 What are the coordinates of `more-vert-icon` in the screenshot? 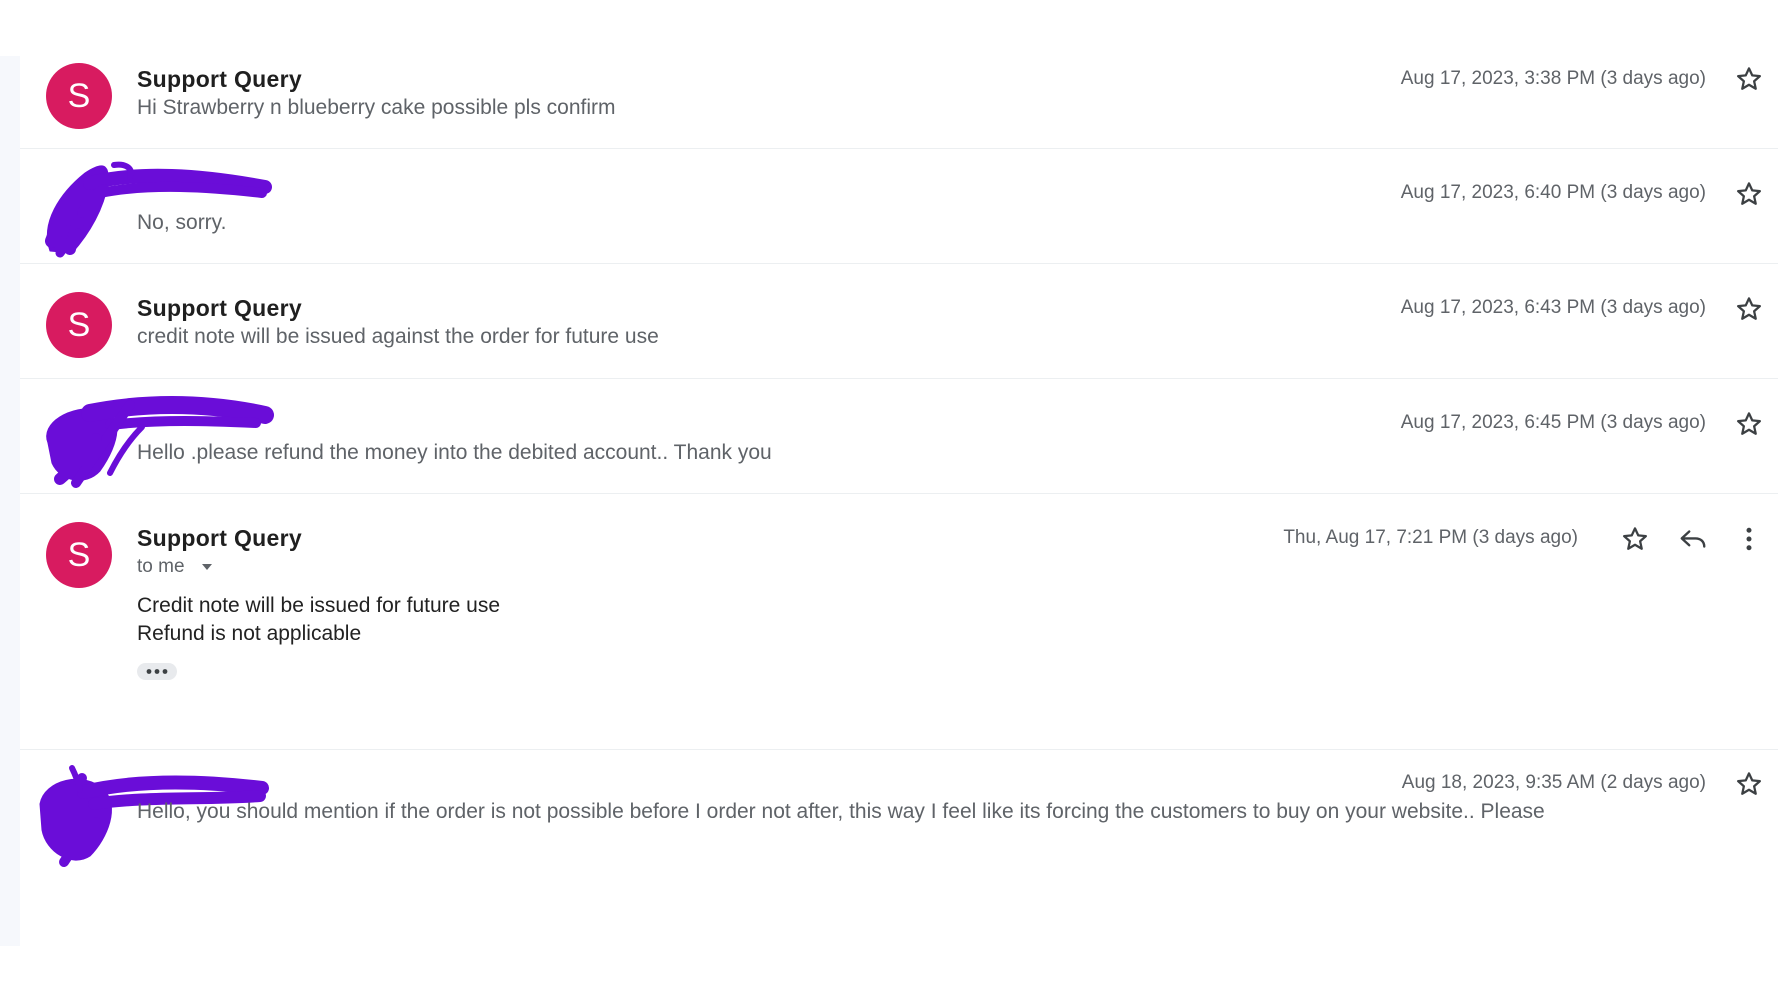 It's located at (1749, 539).